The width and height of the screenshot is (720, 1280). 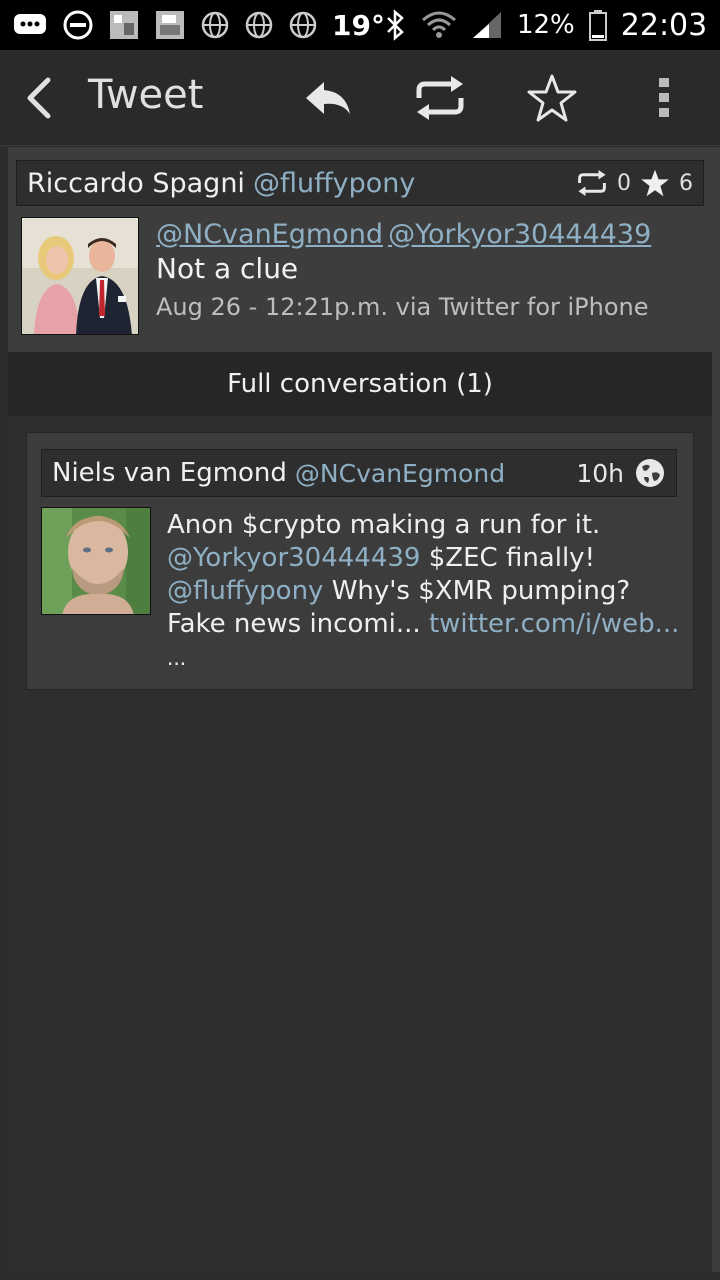 I want to click on weather-temperature: 19°, so click(x=358, y=25).